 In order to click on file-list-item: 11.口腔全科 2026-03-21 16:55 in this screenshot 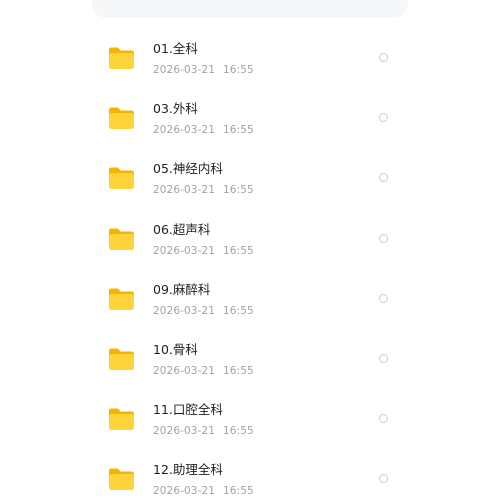, I will do `click(250, 419)`.